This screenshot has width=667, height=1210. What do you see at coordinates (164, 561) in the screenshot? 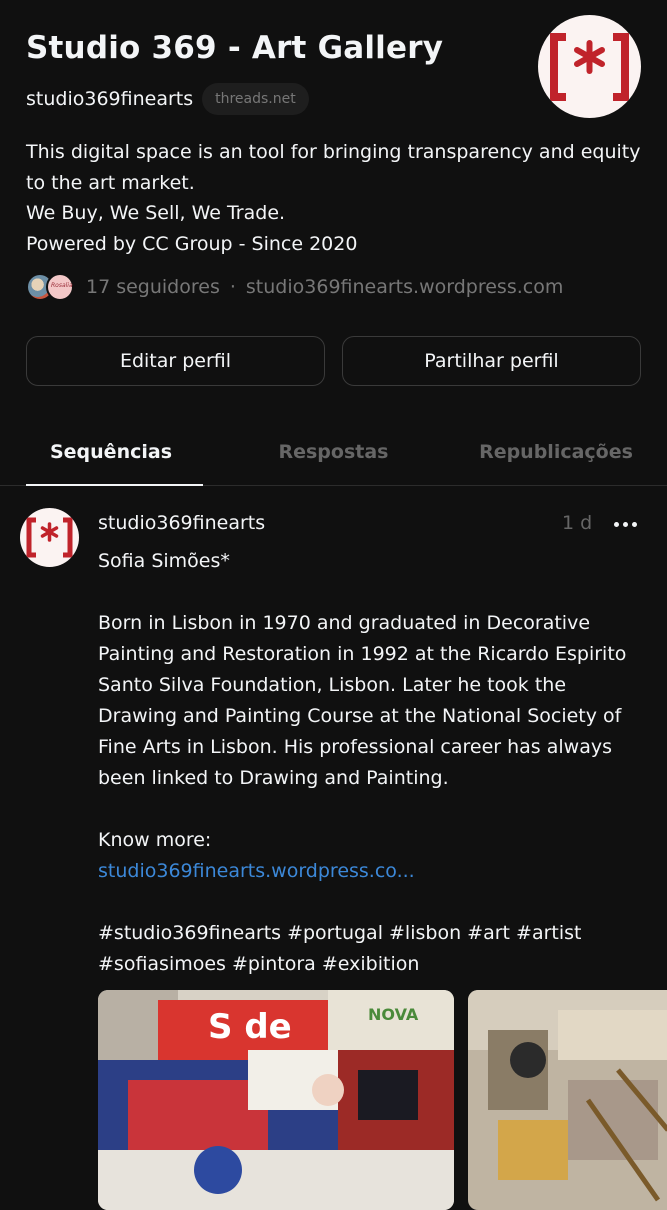
I see `post-line: Sofia Simões*` at bounding box center [164, 561].